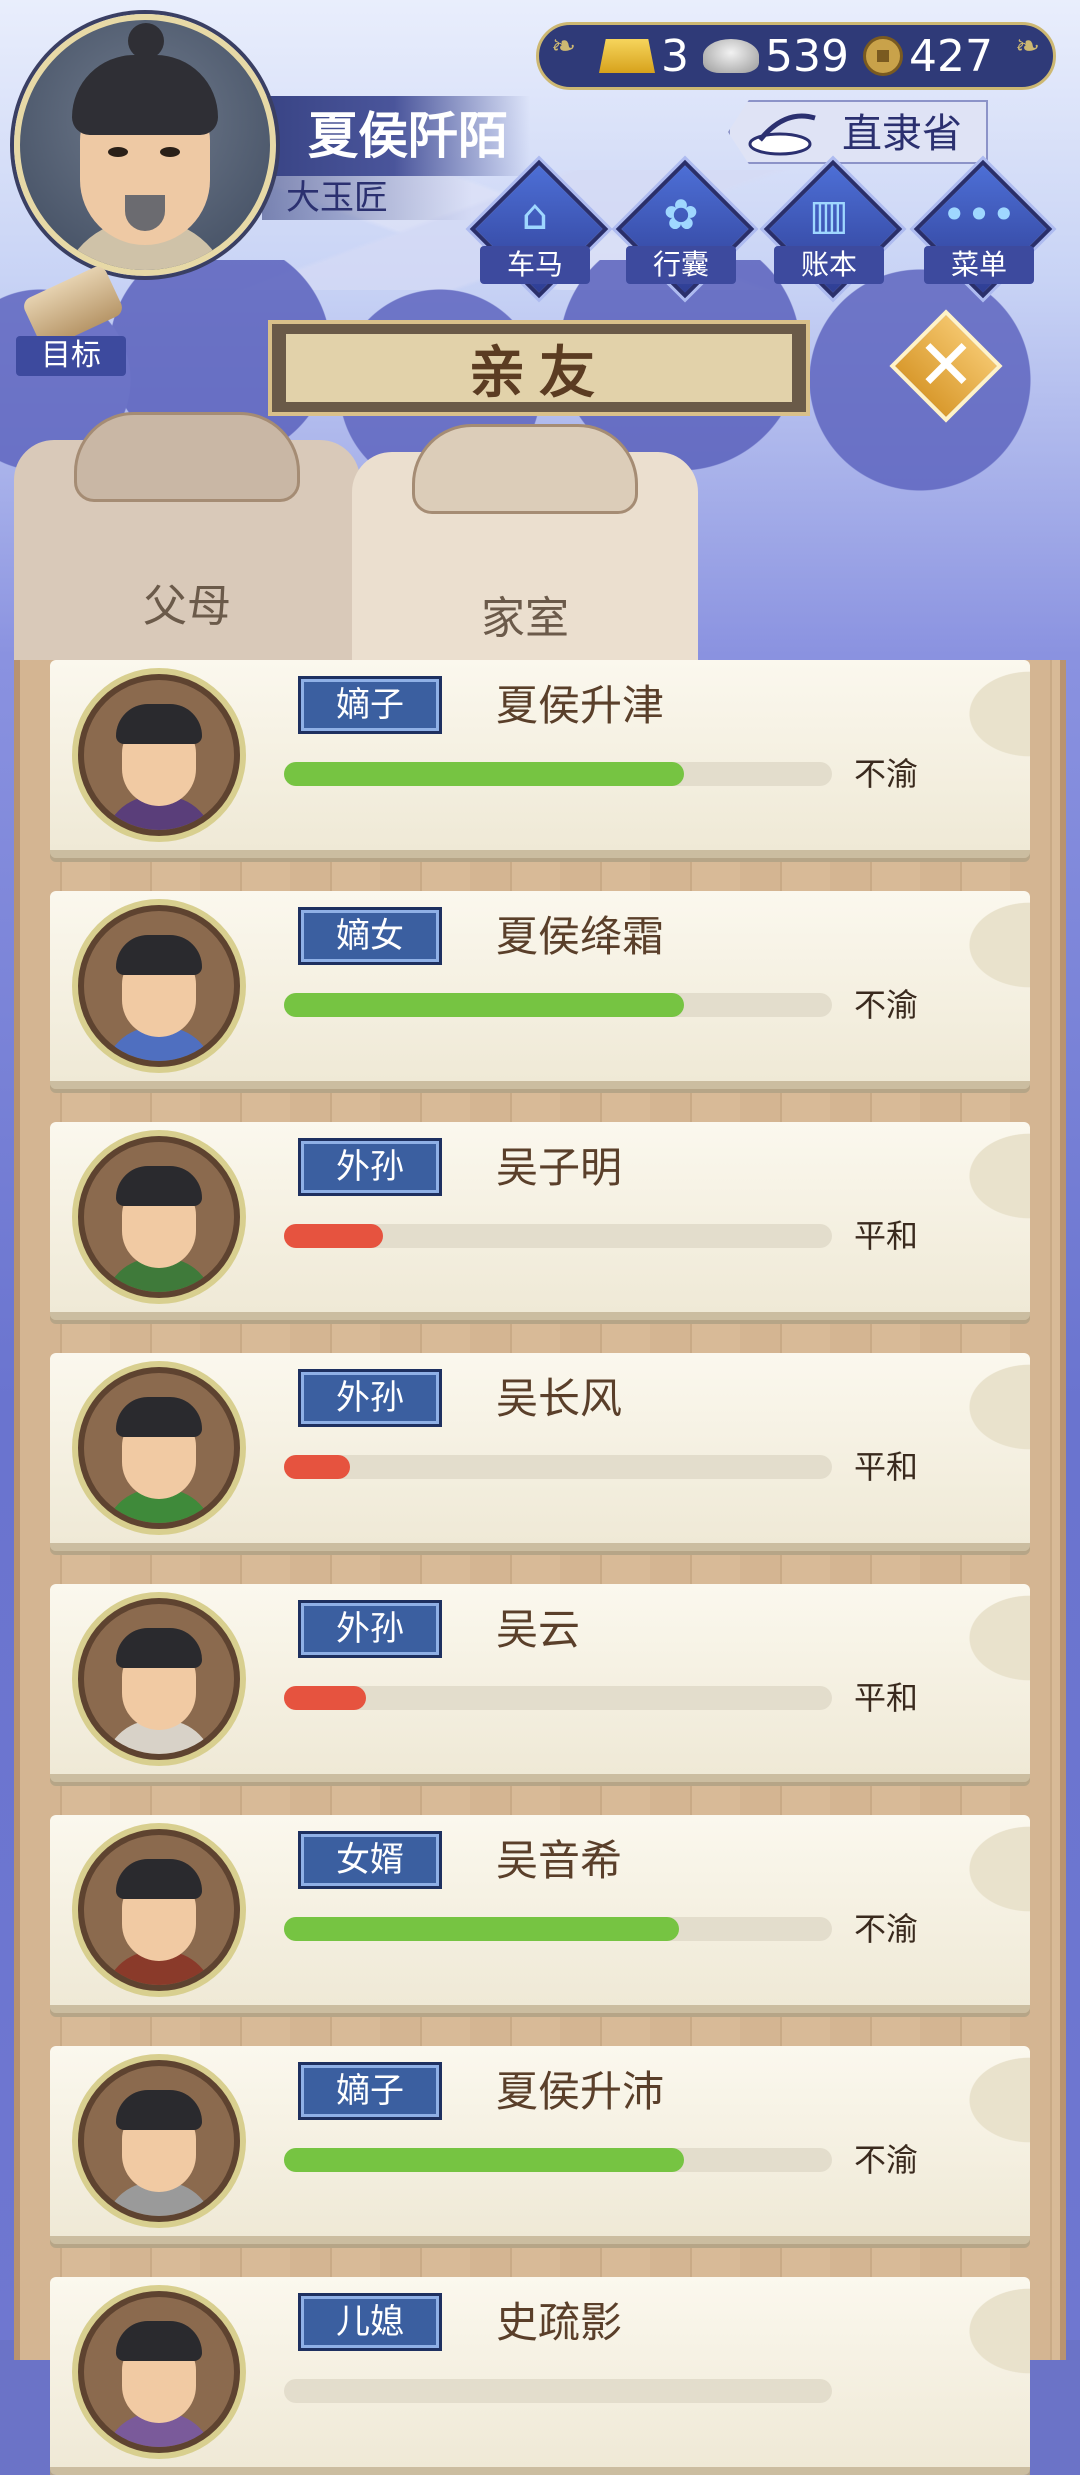  I want to click on relation-tag: 儿媳, so click(370, 2322).